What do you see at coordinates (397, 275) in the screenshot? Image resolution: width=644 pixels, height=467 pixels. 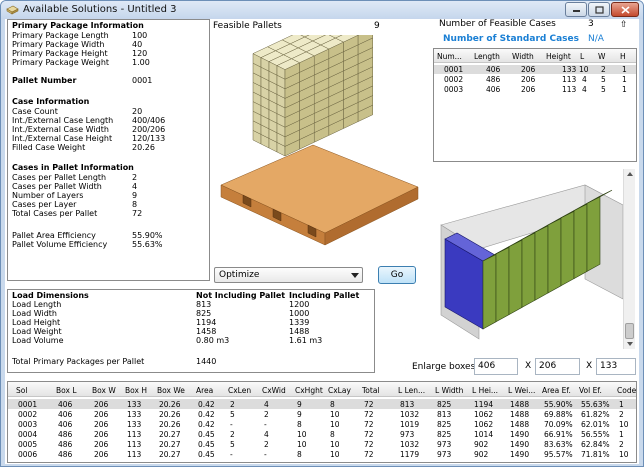 I see `go-button: Go` at bounding box center [397, 275].